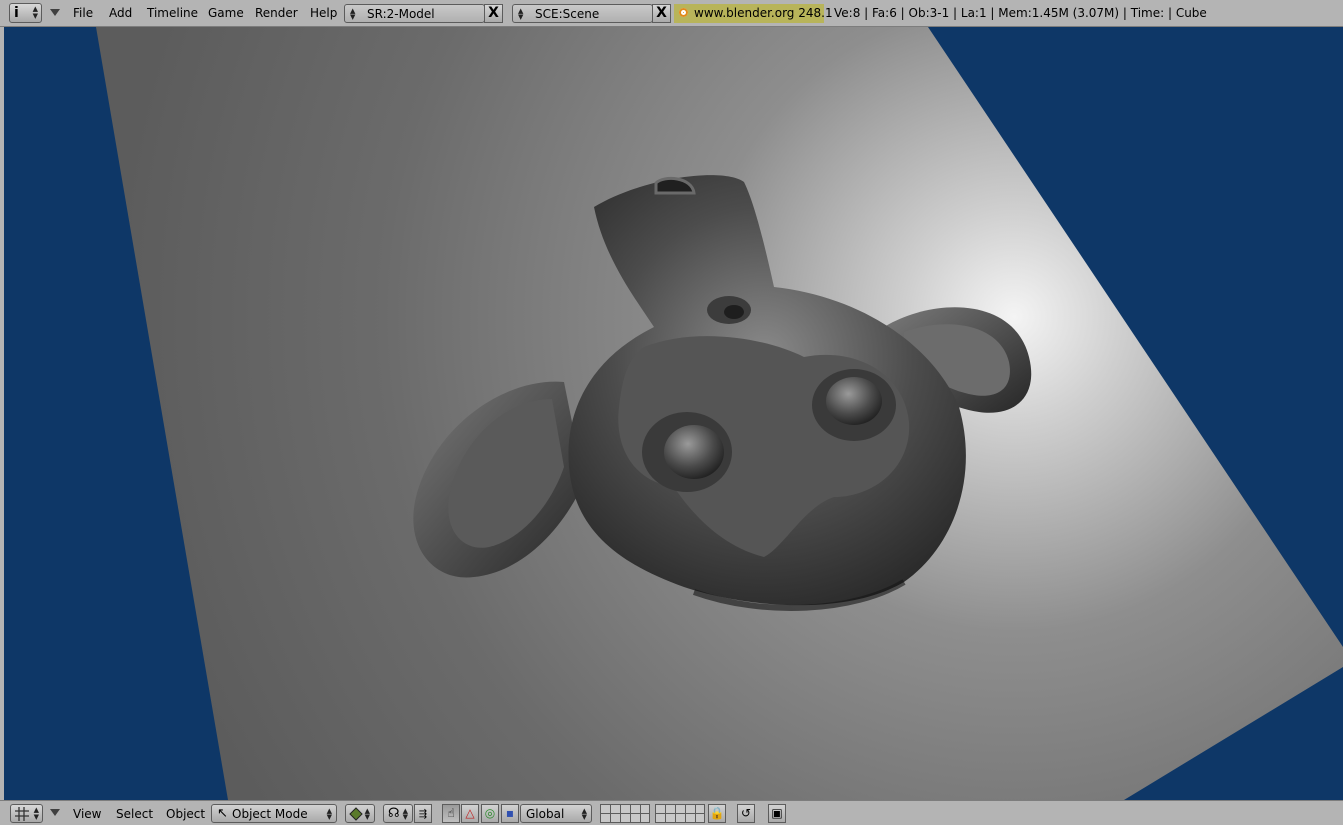  What do you see at coordinates (22, 814) in the screenshot?
I see `grid-icon` at bounding box center [22, 814].